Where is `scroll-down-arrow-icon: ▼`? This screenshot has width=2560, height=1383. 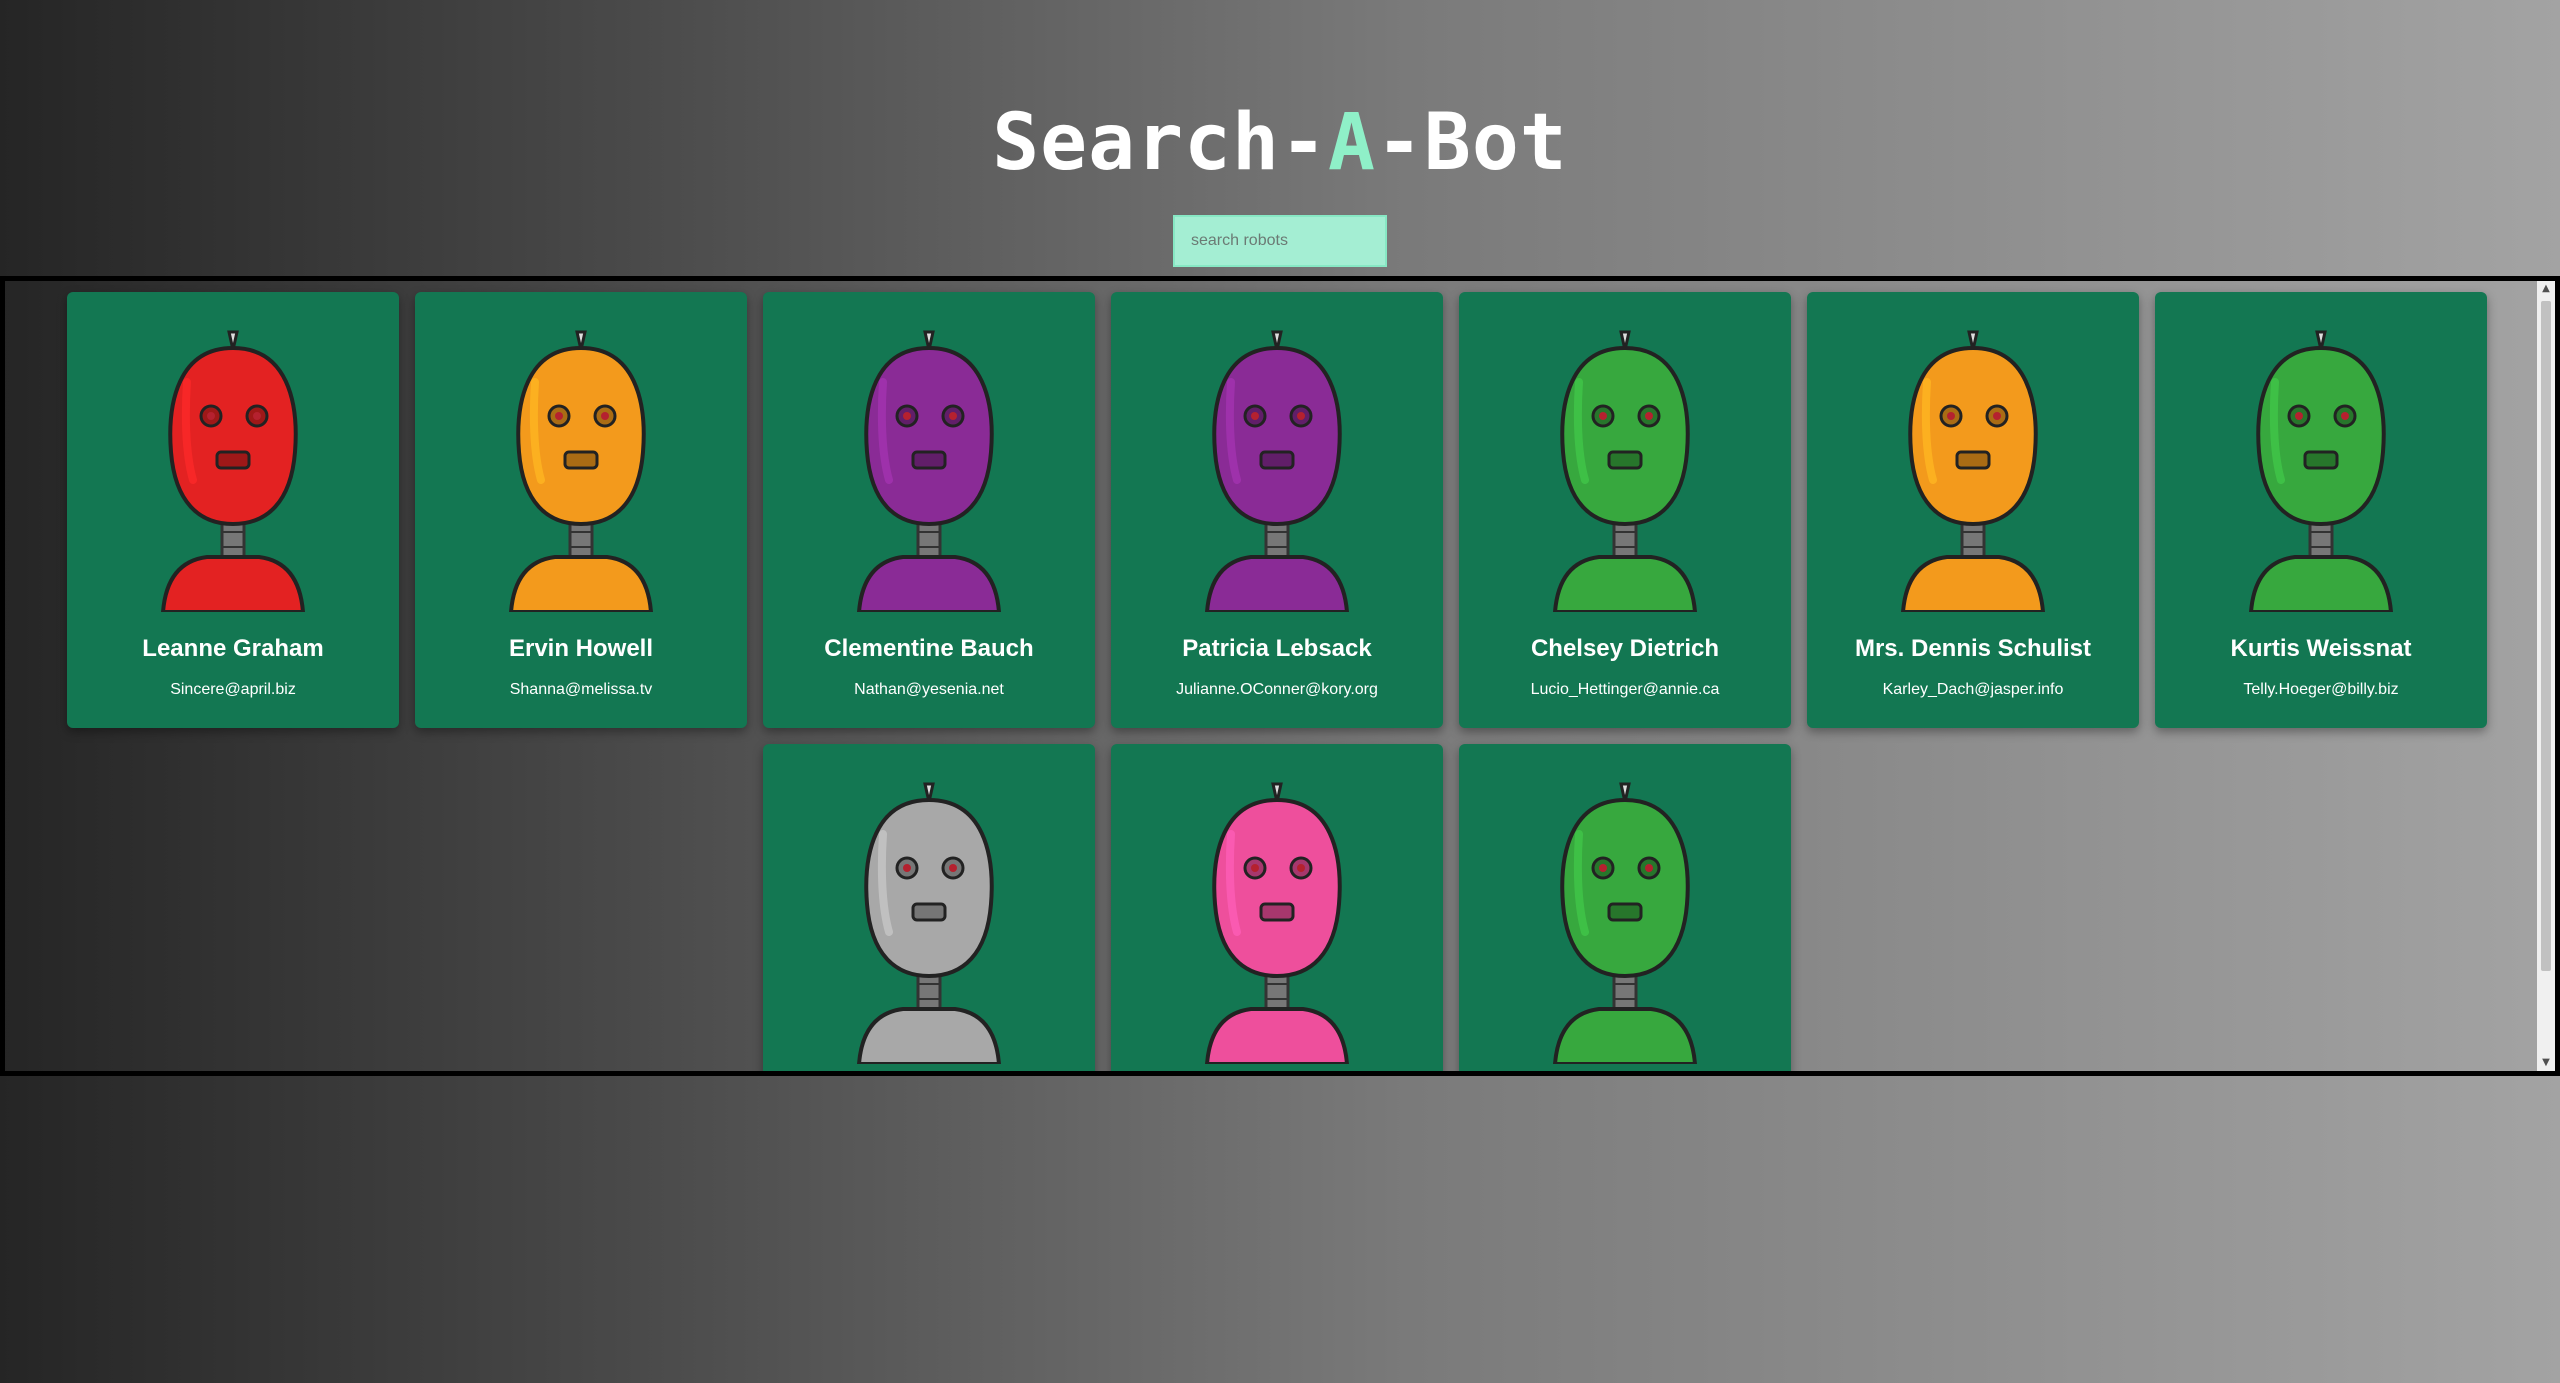
scroll-down-arrow-icon: ▼ is located at coordinates (2546, 1063).